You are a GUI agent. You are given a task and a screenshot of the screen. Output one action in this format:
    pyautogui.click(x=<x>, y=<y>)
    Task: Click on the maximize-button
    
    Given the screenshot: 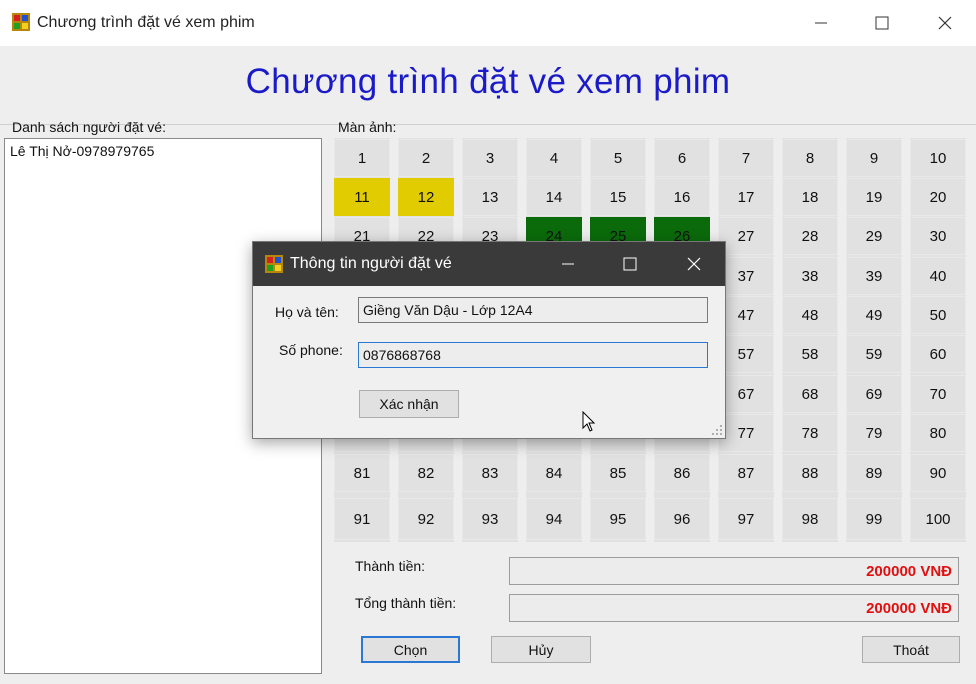 What is the action you would take?
    pyautogui.click(x=882, y=23)
    